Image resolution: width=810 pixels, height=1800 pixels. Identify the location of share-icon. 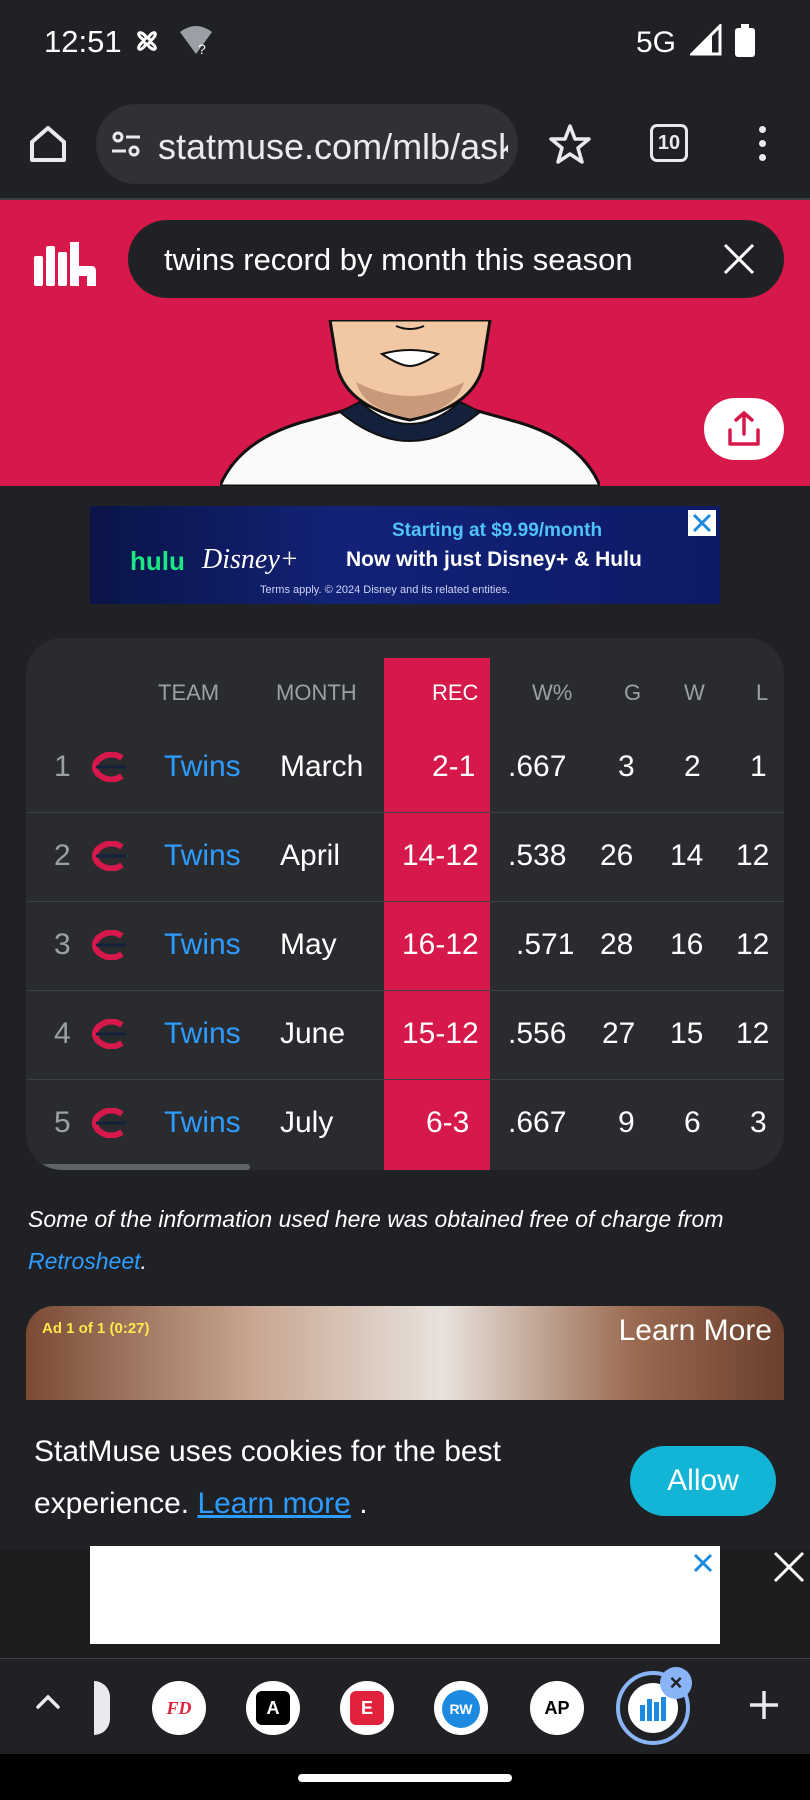
(744, 428).